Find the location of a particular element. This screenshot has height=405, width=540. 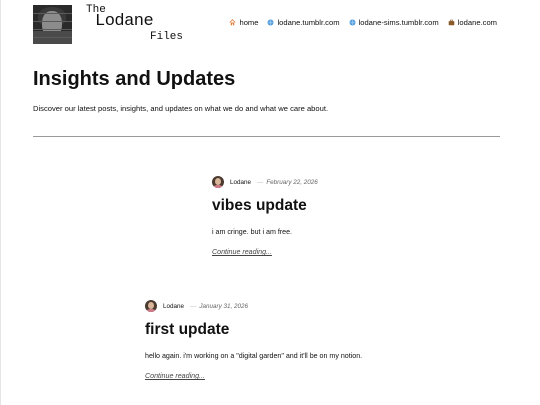

logo-line-files: Files is located at coordinates (167, 37).